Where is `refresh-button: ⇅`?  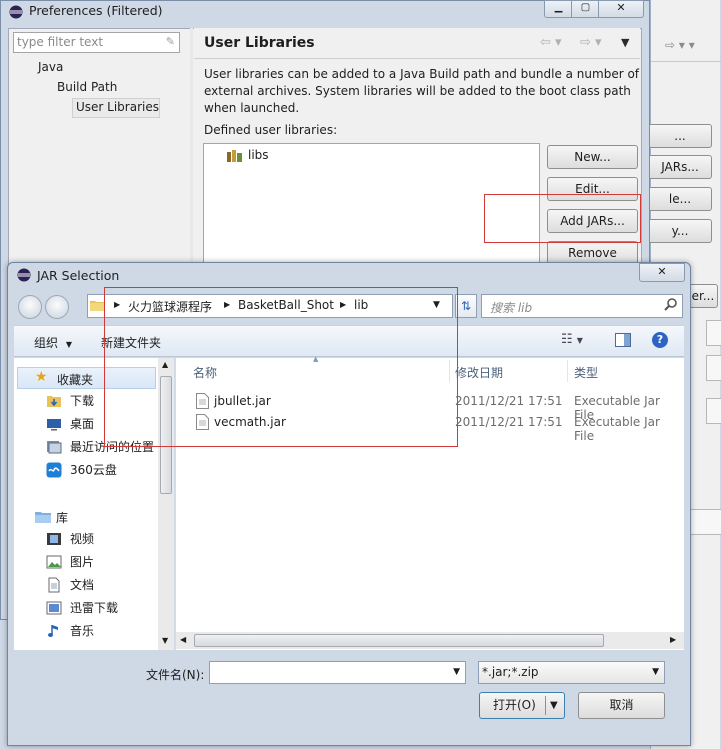 refresh-button: ⇅ is located at coordinates (466, 306).